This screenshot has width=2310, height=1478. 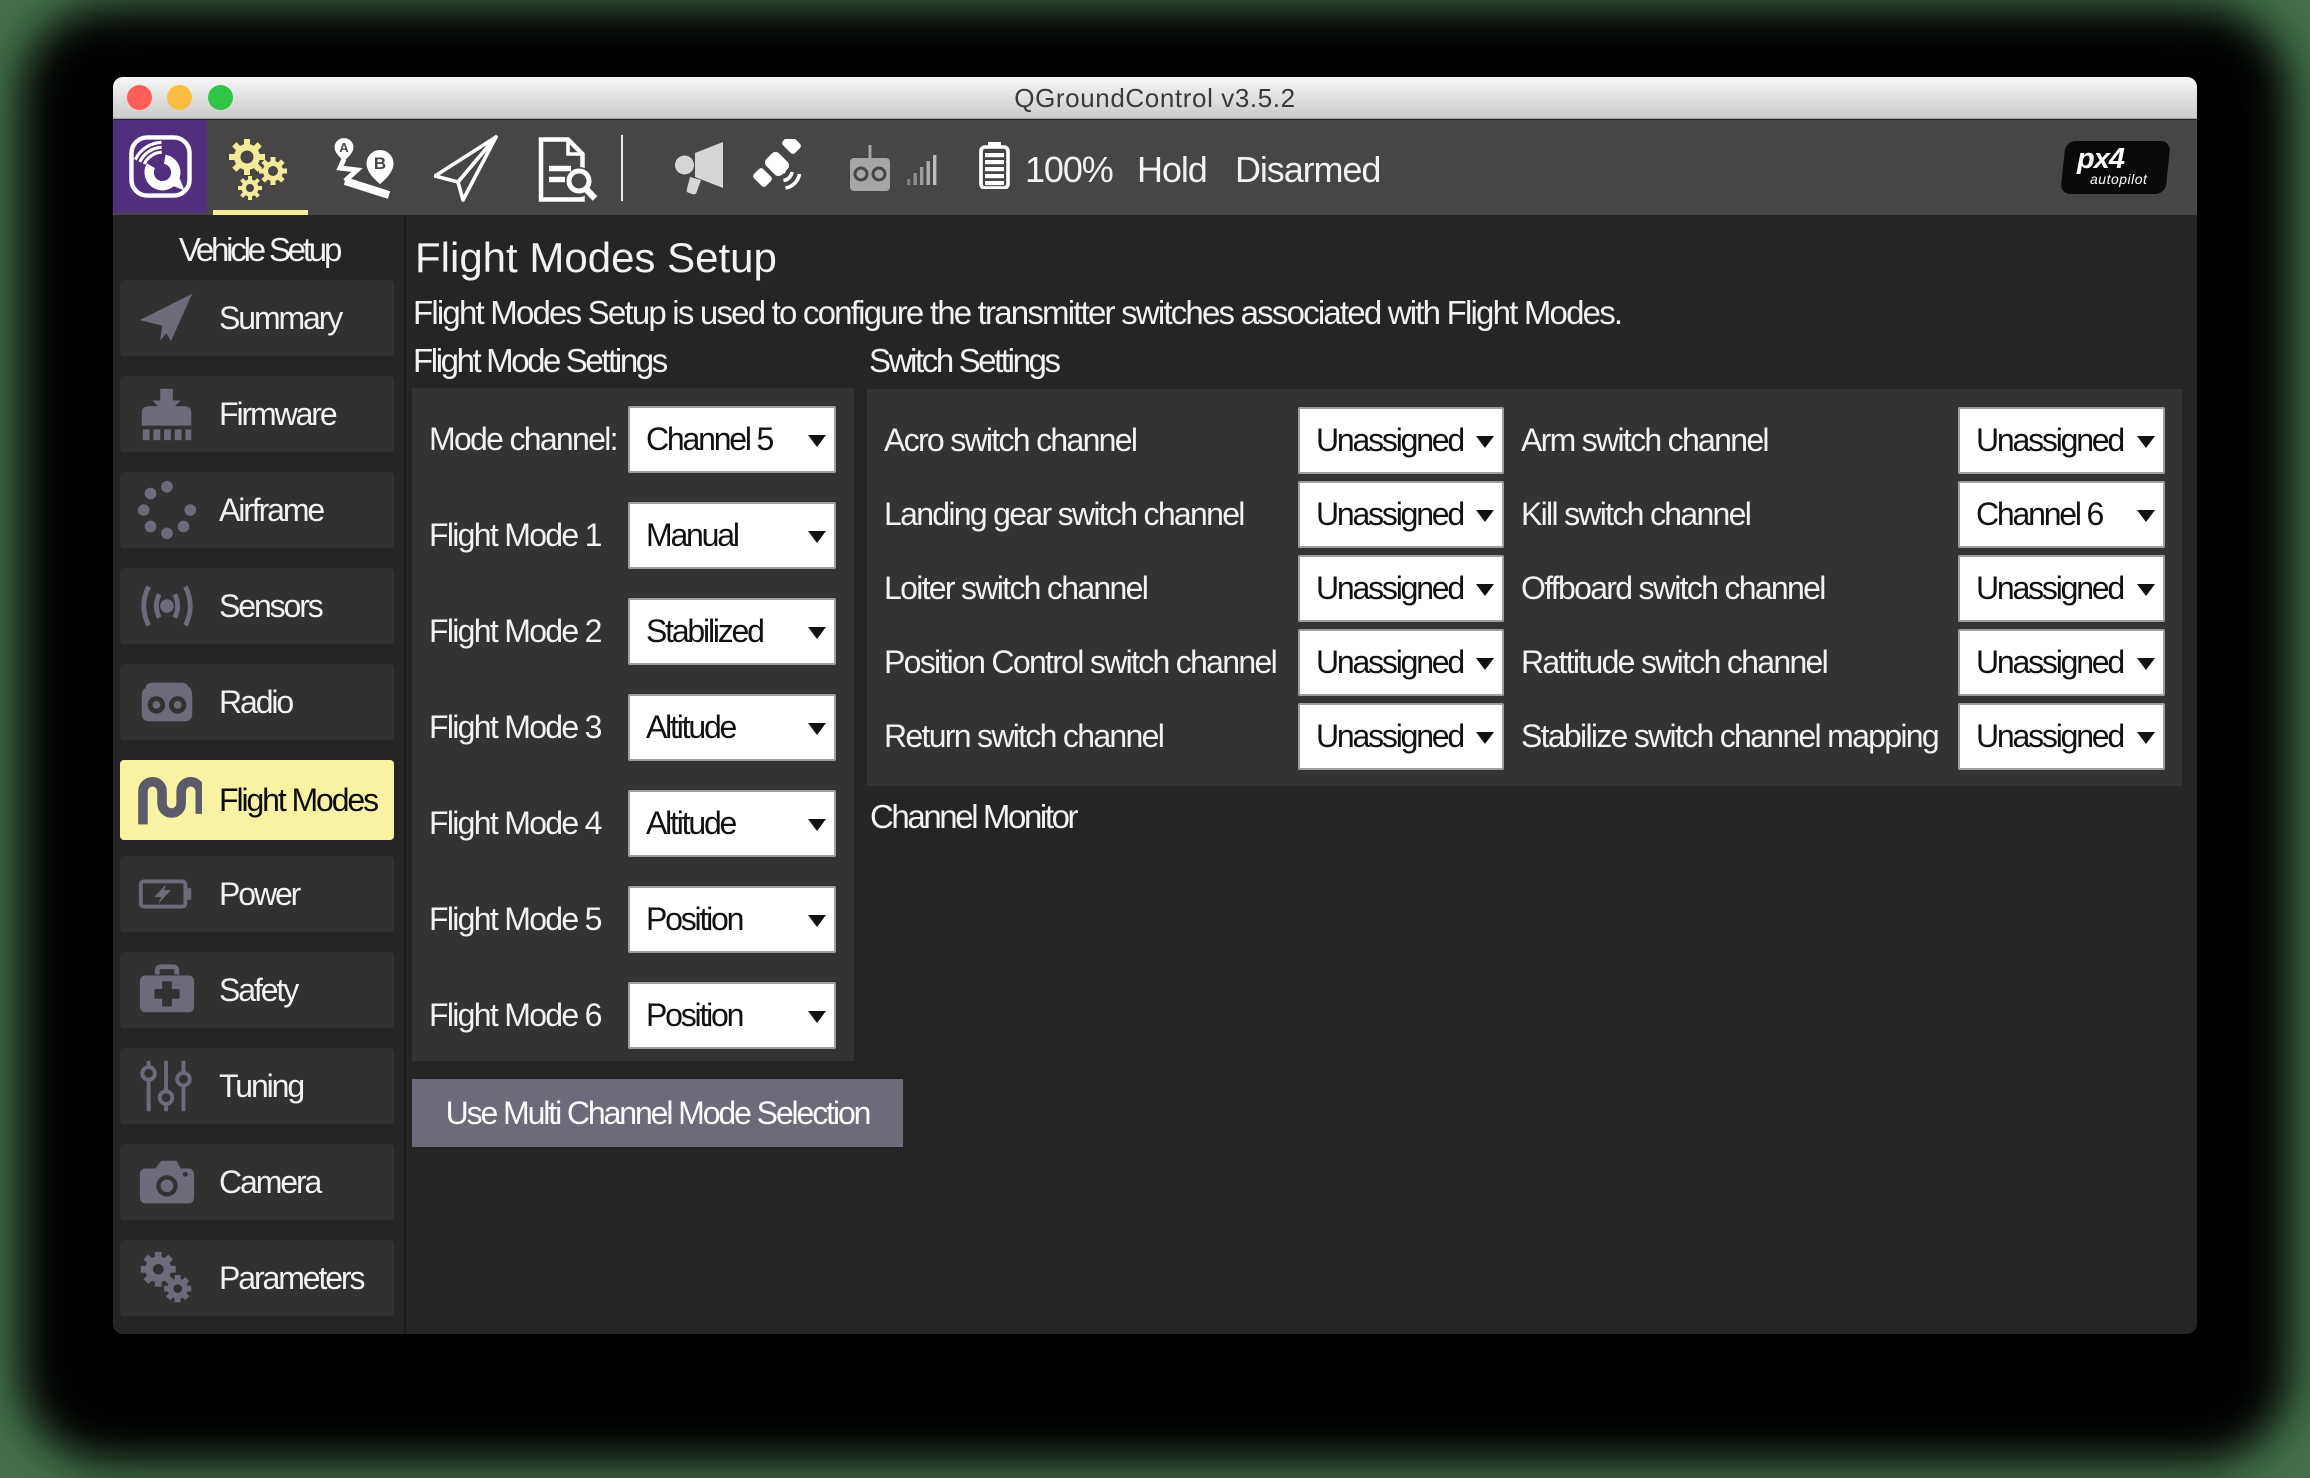 What do you see at coordinates (344, 147) in the screenshot?
I see `svg-text: A` at bounding box center [344, 147].